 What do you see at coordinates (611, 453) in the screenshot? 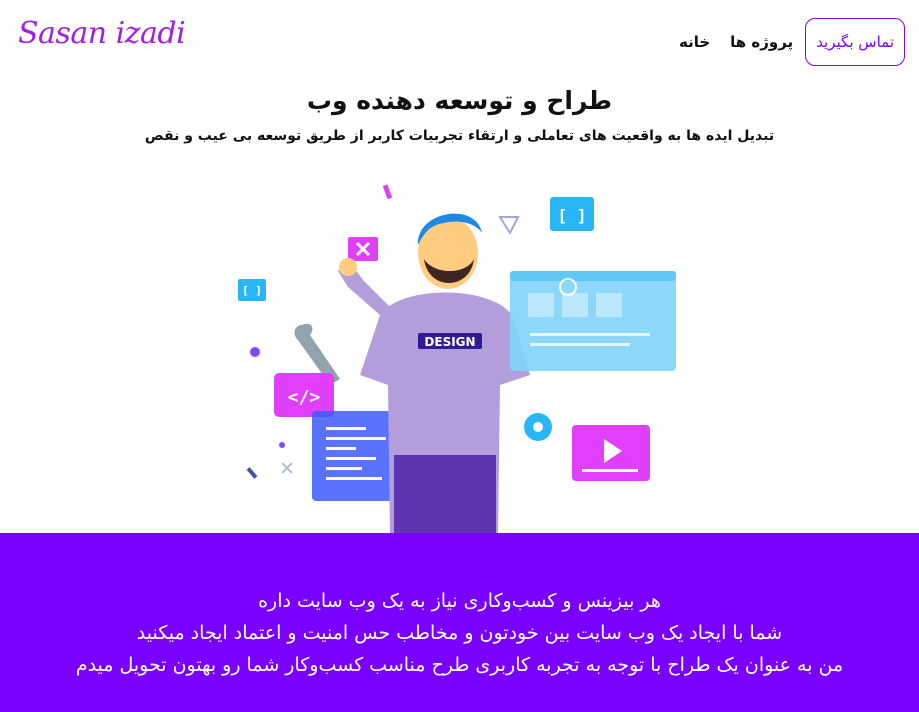
I see `video-window-panel` at bounding box center [611, 453].